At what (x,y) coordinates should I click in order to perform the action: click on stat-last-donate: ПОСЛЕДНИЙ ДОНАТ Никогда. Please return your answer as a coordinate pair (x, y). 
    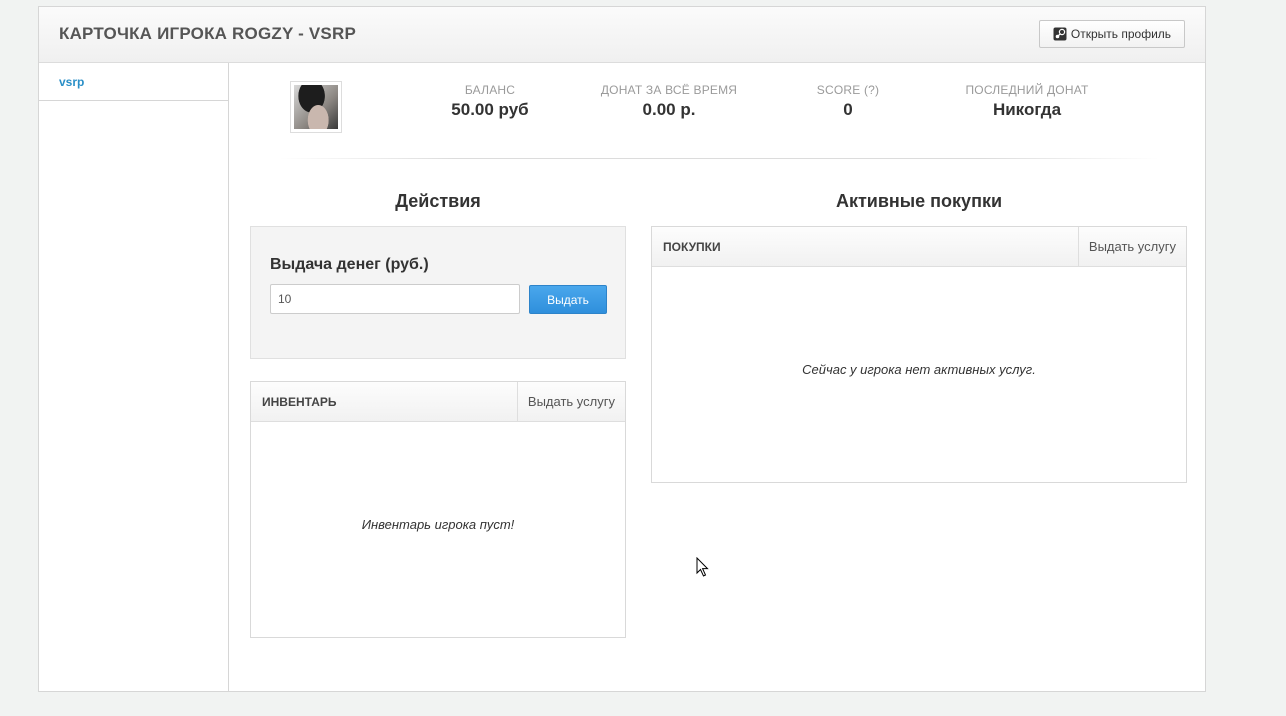
    Looking at the image, I should click on (1027, 101).